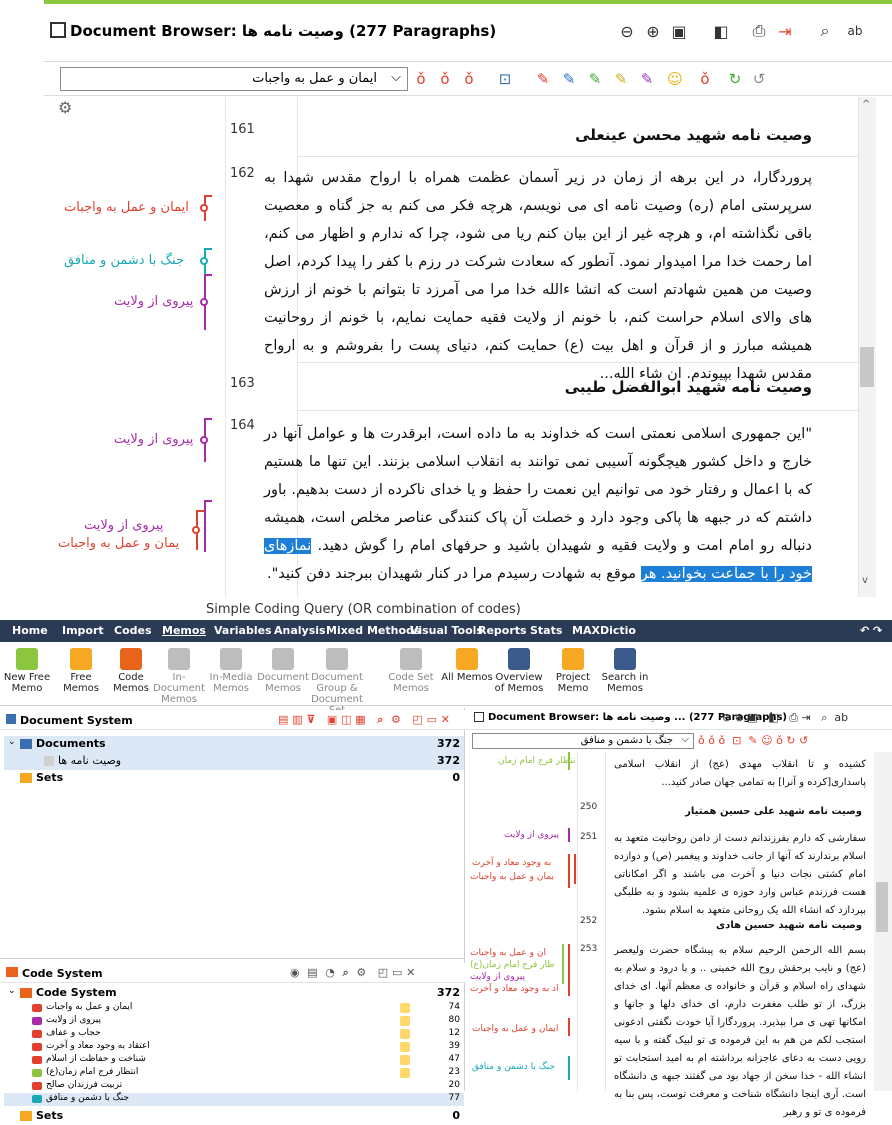 The height and width of the screenshot is (1125, 892). What do you see at coordinates (27, 671) in the screenshot?
I see `ribbon-button: New Free Memo` at bounding box center [27, 671].